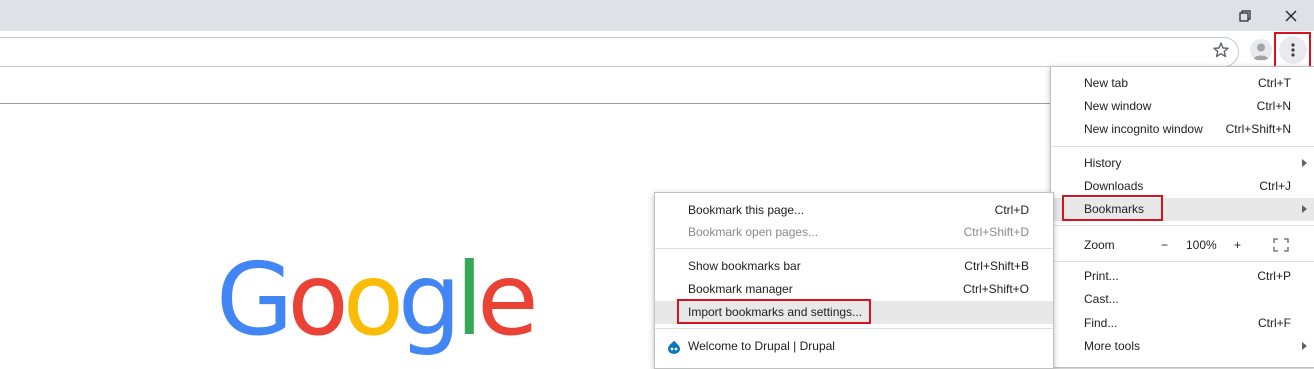 This screenshot has width=1314, height=369. Describe the element at coordinates (507, 299) in the screenshot. I see `logo-letter-e: e` at that location.